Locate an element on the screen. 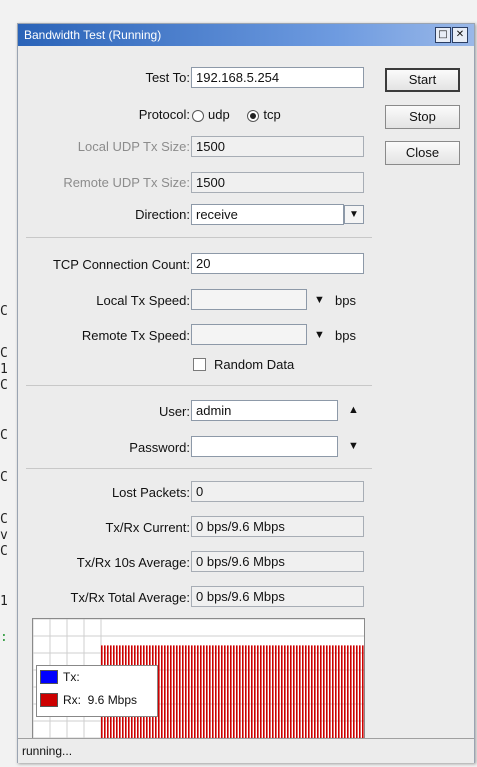  tcp-connection-count-input: 20 is located at coordinates (277, 263).